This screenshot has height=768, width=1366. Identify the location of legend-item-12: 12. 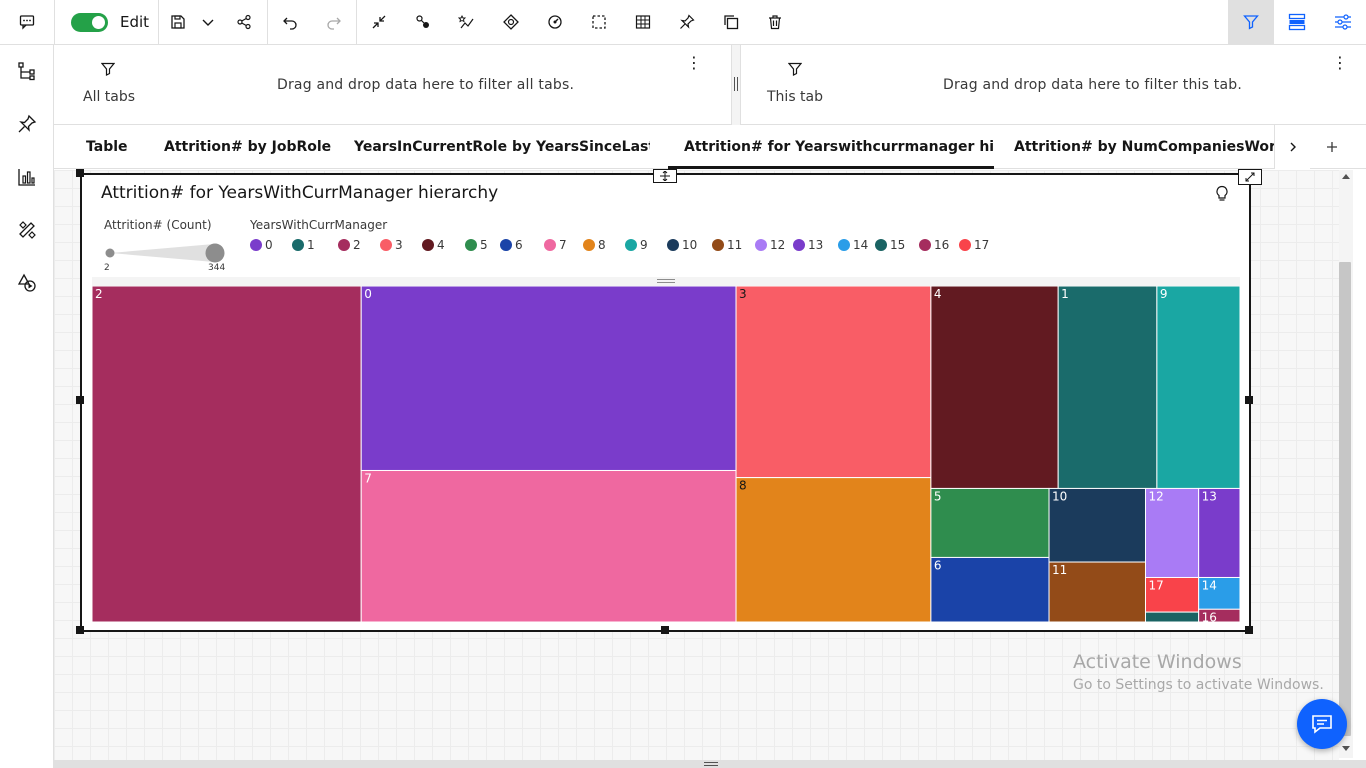
(770, 245).